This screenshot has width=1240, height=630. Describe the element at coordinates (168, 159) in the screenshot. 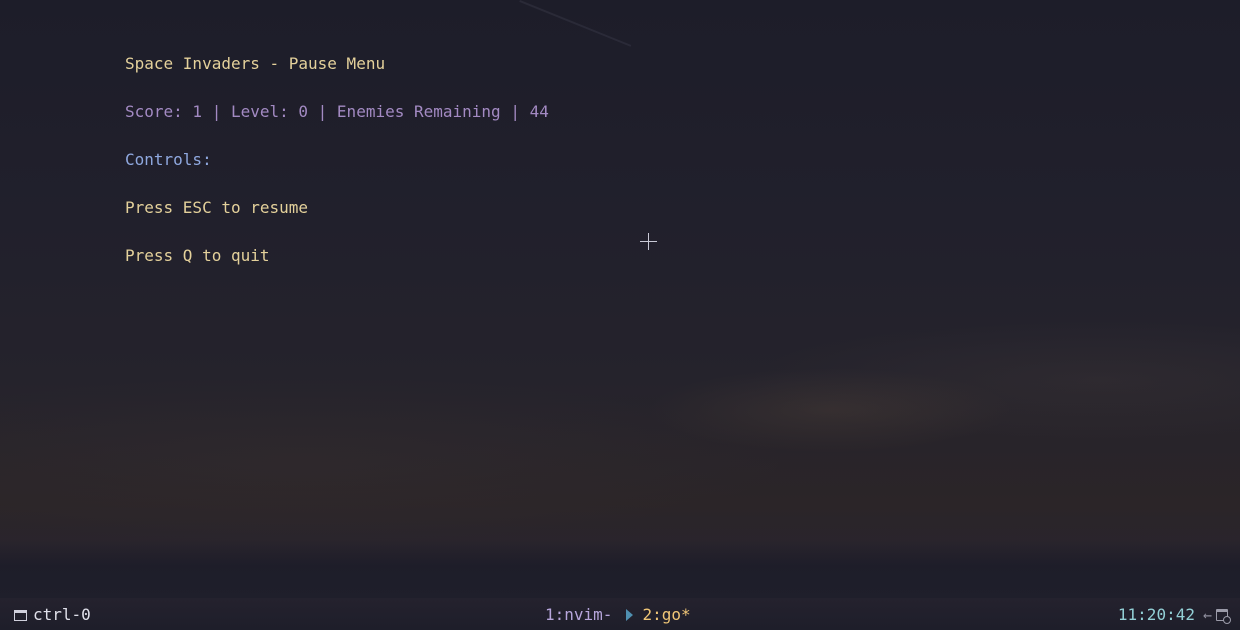

I see `controls-heading: Controls:` at that location.